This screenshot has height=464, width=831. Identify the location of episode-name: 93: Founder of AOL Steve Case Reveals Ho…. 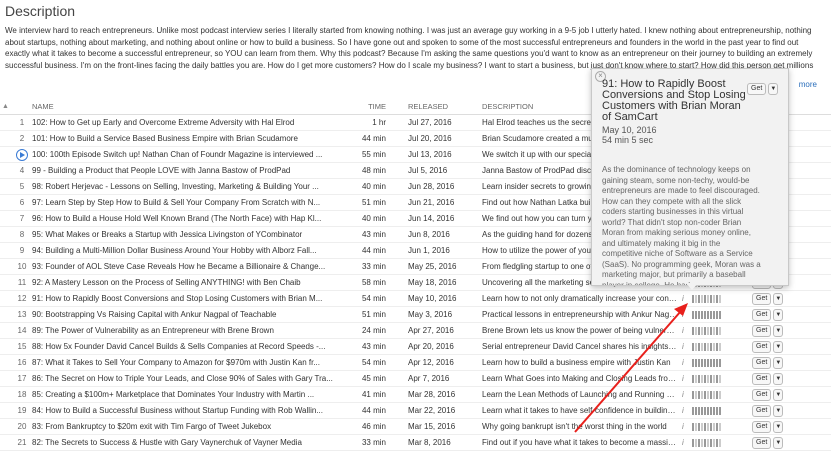
(190, 266).